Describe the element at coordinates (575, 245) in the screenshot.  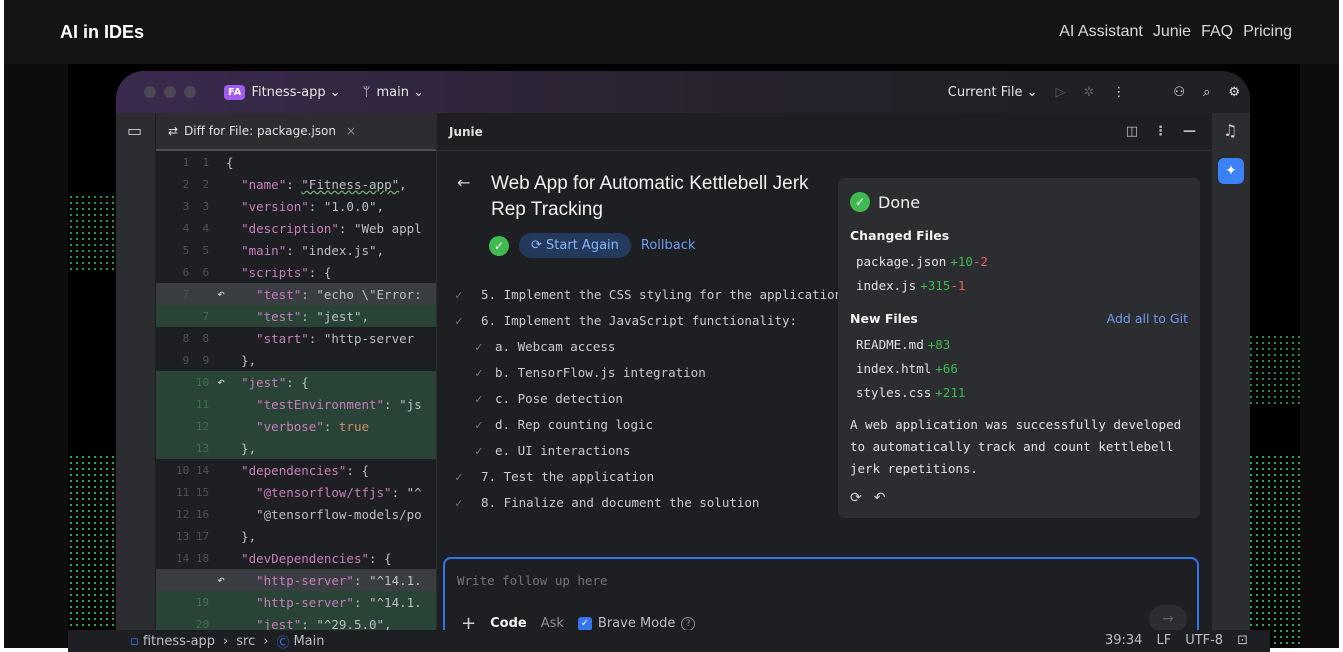
I see `start-again-button: ⟳ Start Again` at that location.